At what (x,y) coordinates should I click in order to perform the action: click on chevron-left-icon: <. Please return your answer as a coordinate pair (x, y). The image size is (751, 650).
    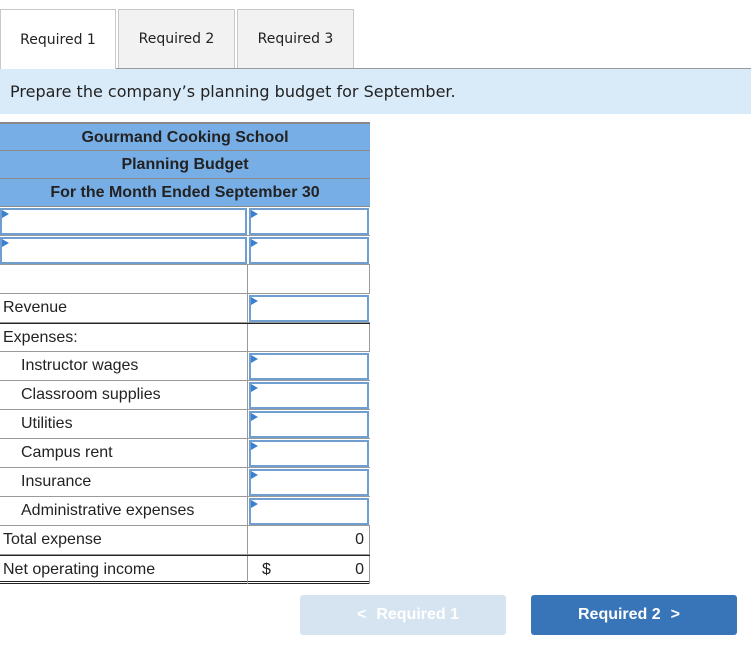
    Looking at the image, I should click on (361, 614).